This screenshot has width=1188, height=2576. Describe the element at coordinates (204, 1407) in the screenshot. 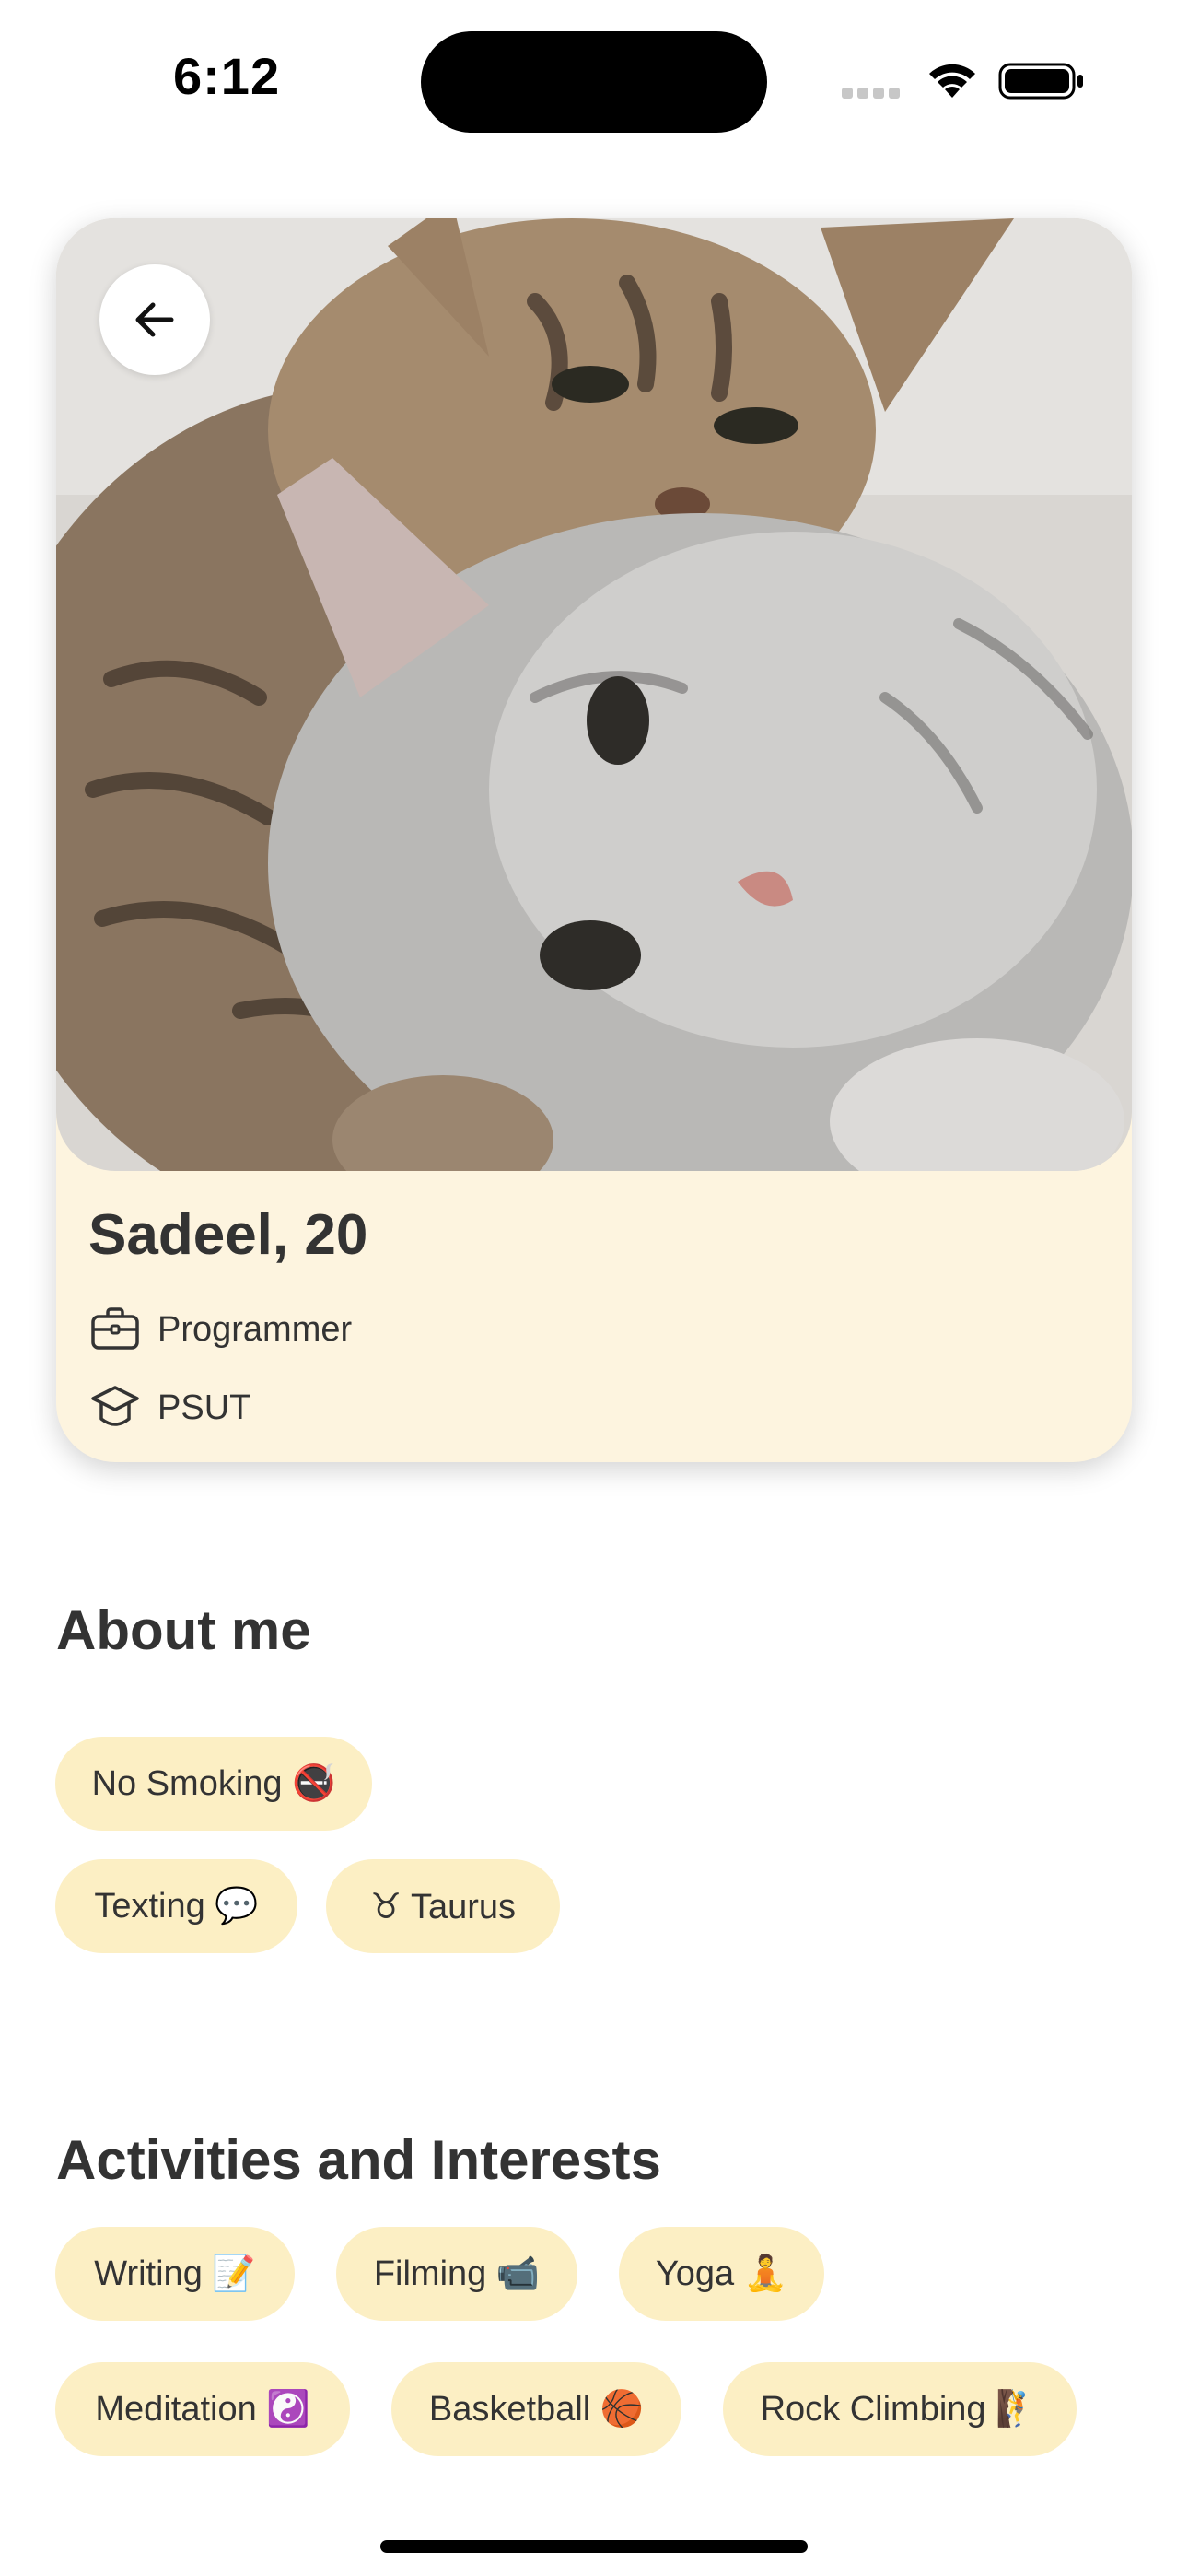

I see `school-label: PSUT` at that location.